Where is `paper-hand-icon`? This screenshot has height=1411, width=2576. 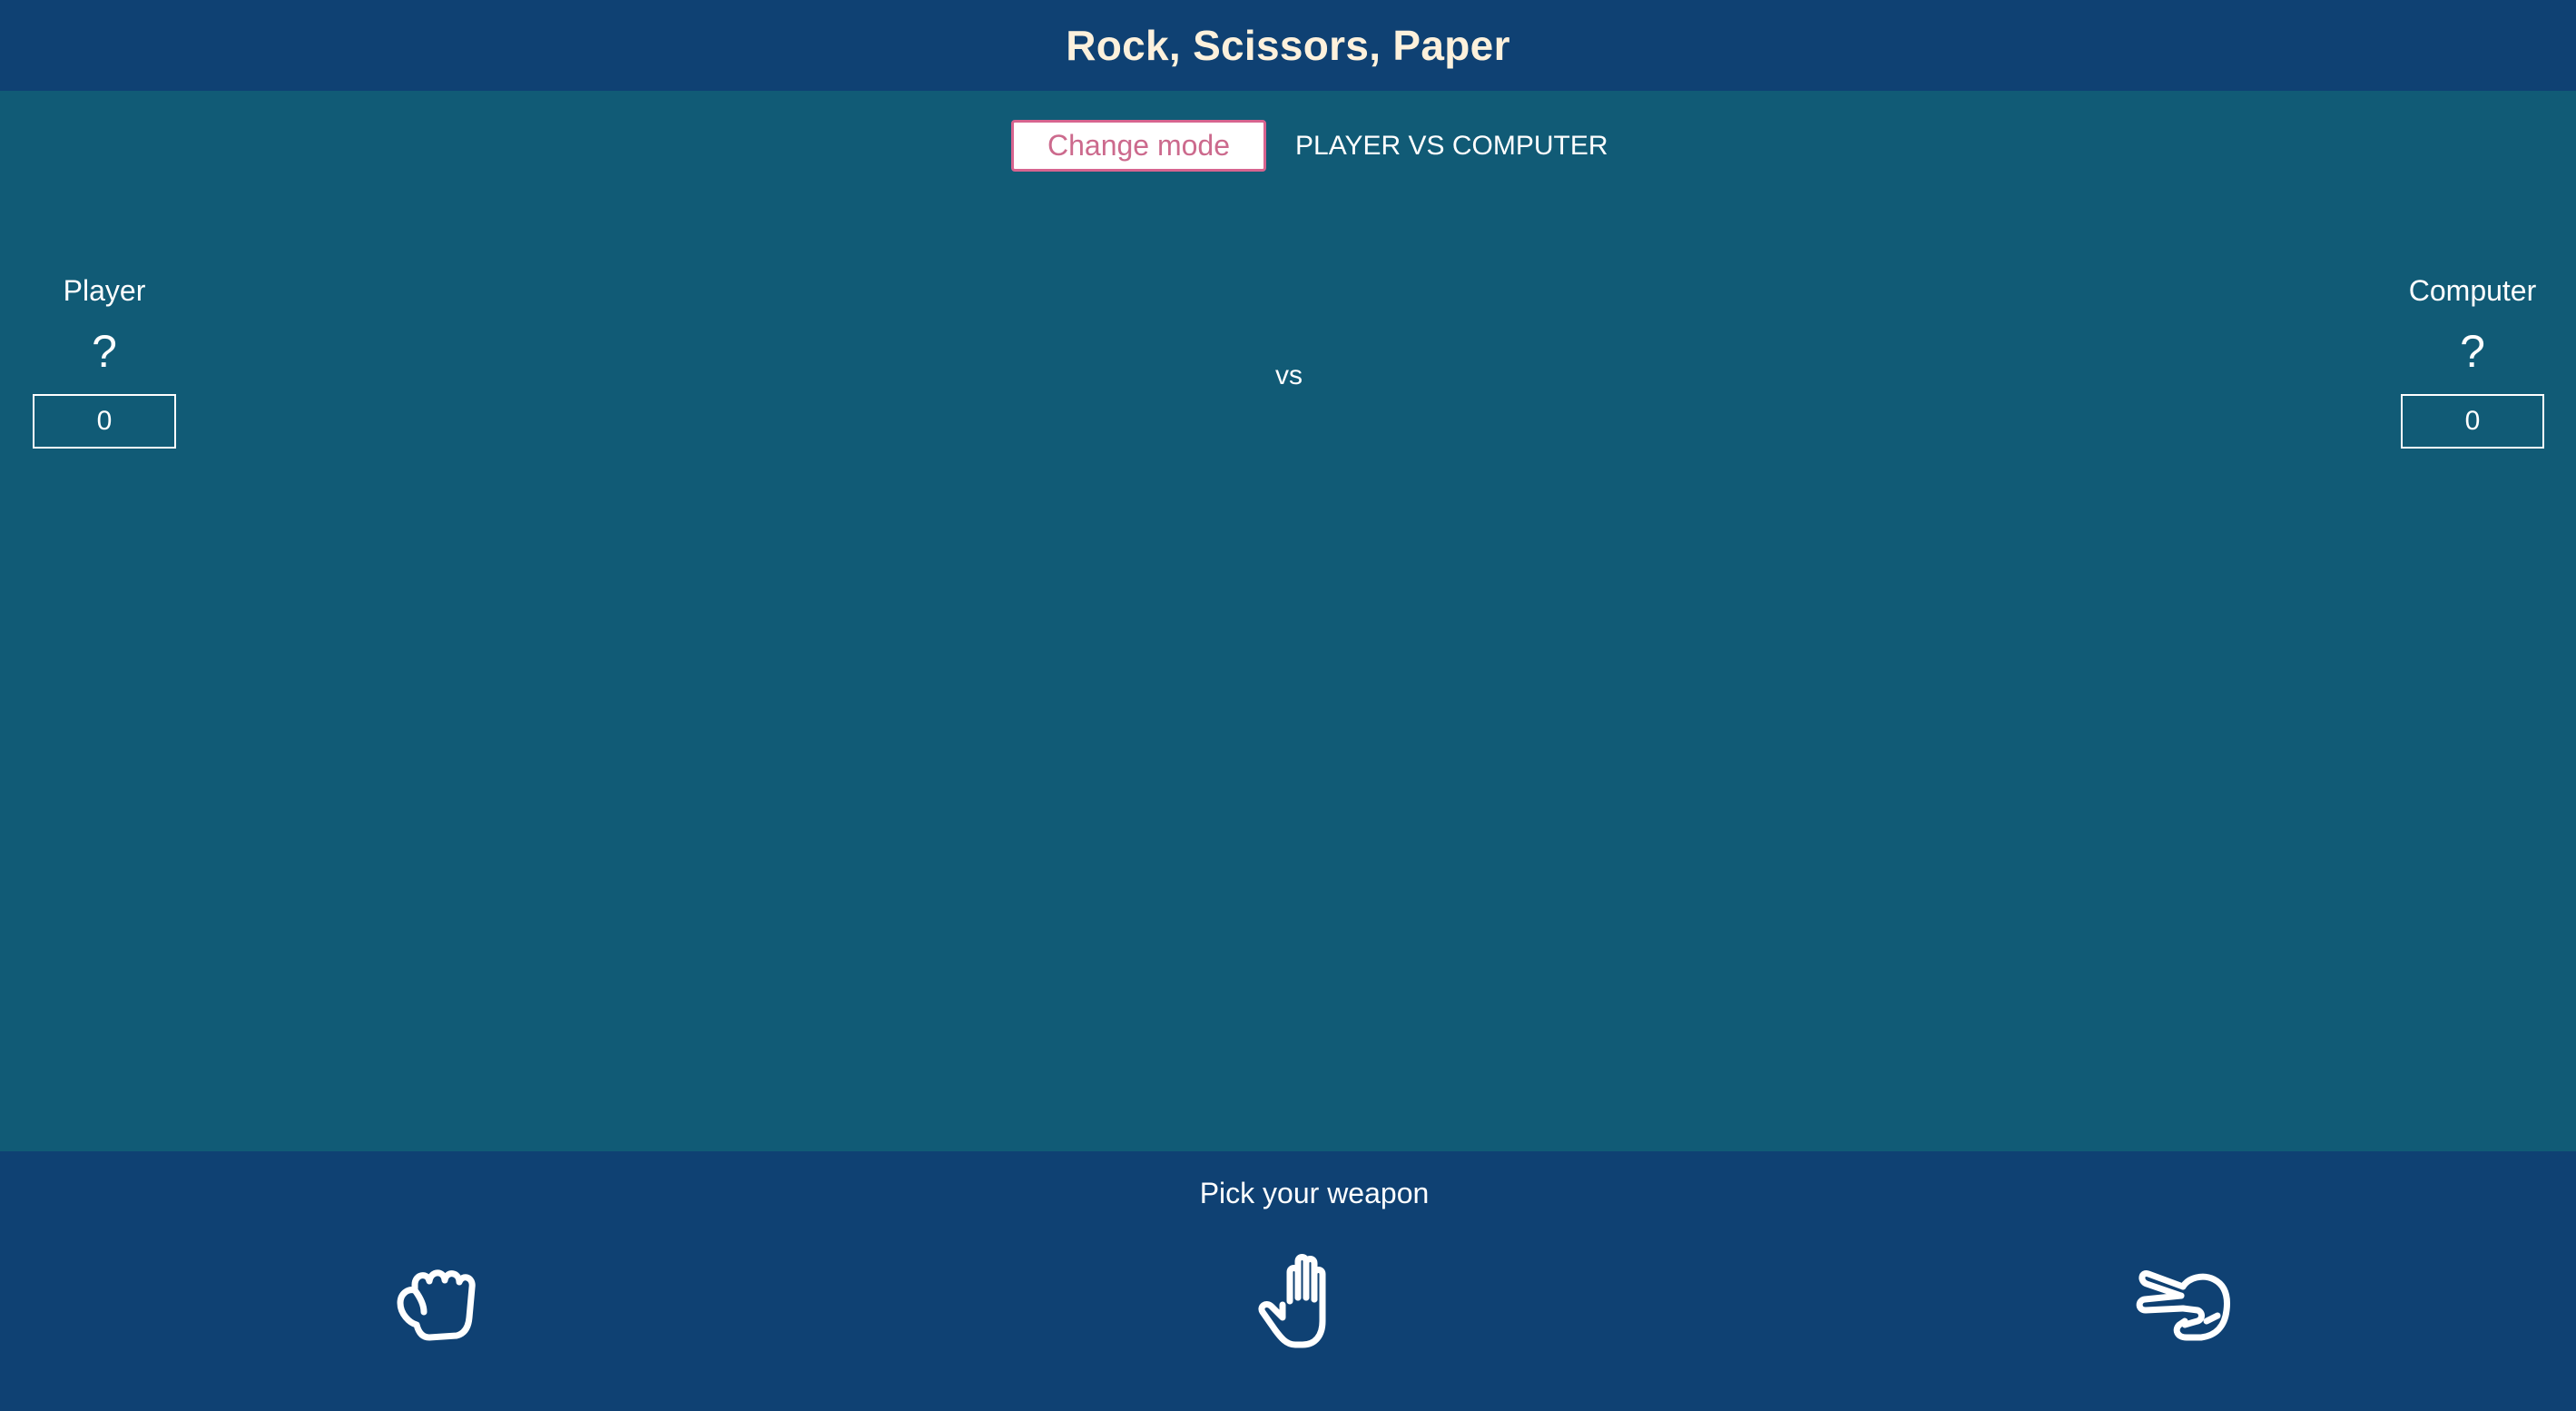
paper-hand-icon is located at coordinates (1292, 1301).